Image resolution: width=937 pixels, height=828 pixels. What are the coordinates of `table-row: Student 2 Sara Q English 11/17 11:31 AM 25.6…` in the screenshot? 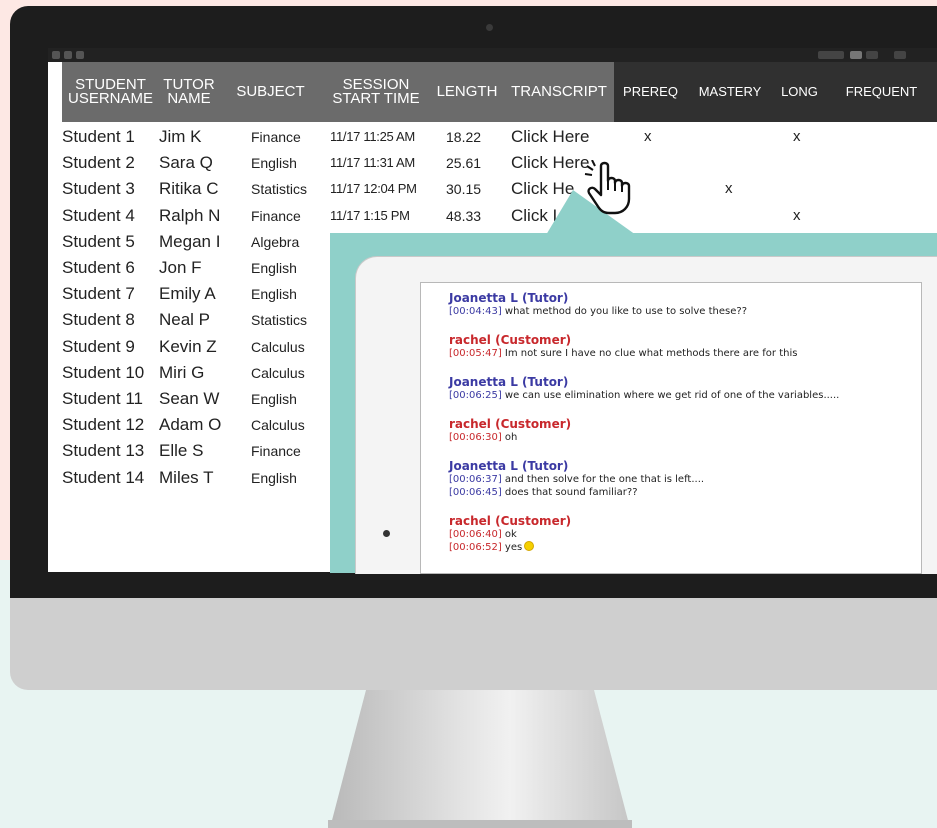 It's located at (492, 163).